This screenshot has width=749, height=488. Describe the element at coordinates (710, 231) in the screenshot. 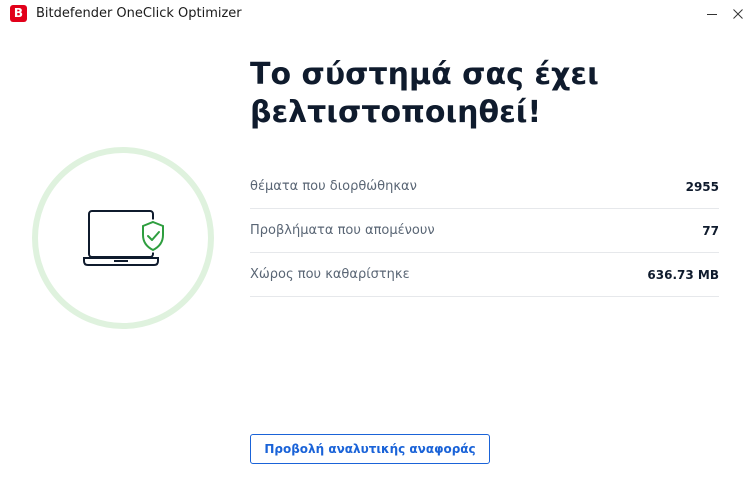

I see `stat-value: 77` at that location.